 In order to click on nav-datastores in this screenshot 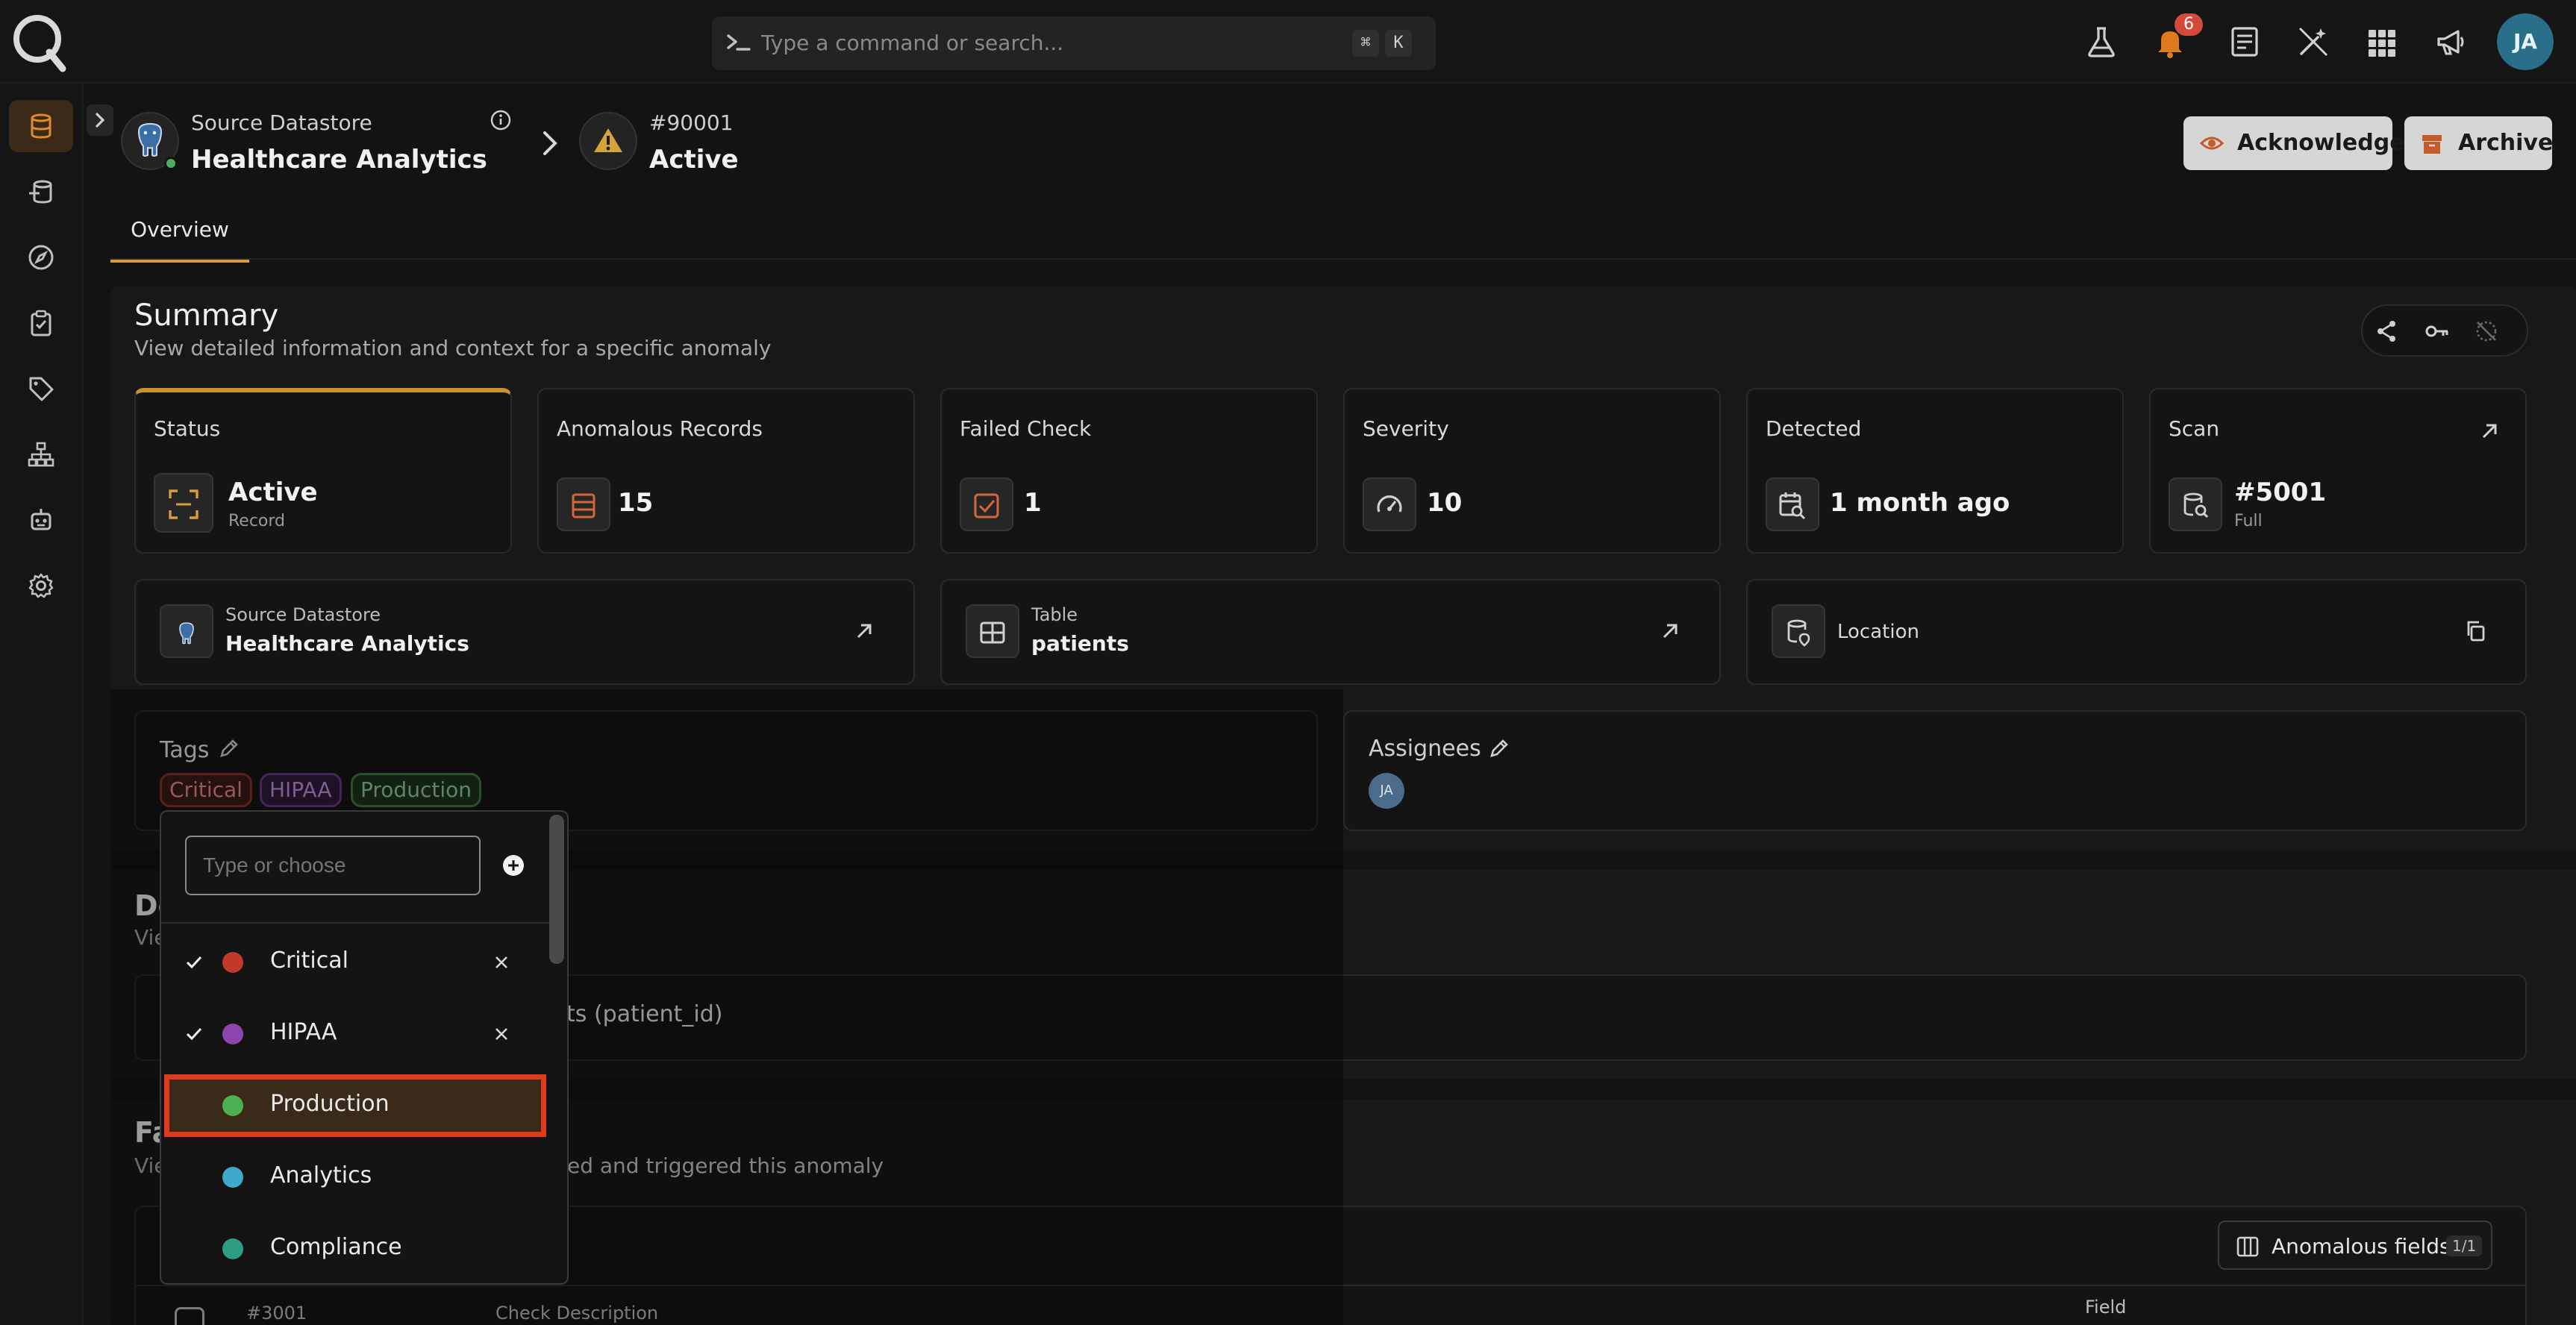, I will do `click(41, 126)`.